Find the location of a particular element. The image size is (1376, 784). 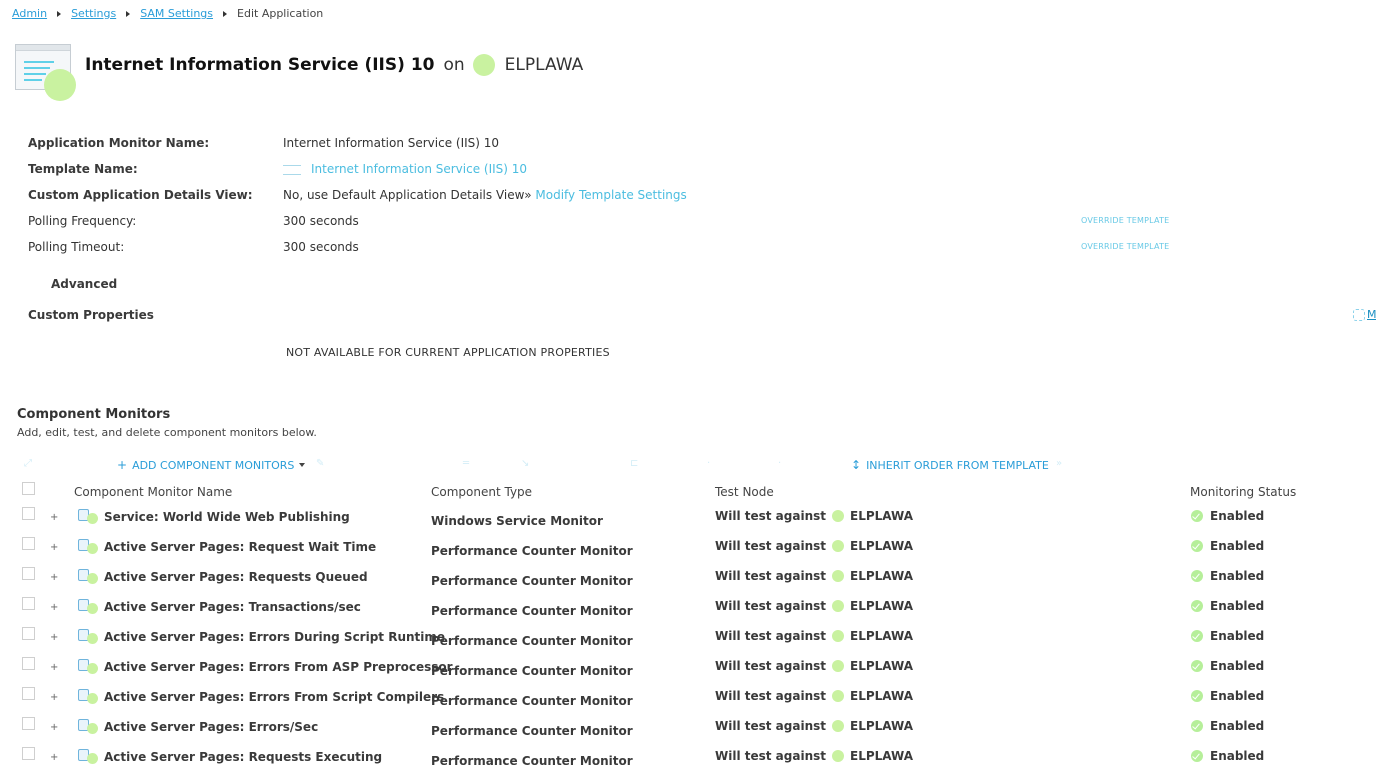

edit-icon: ✎ is located at coordinates (320, 463).